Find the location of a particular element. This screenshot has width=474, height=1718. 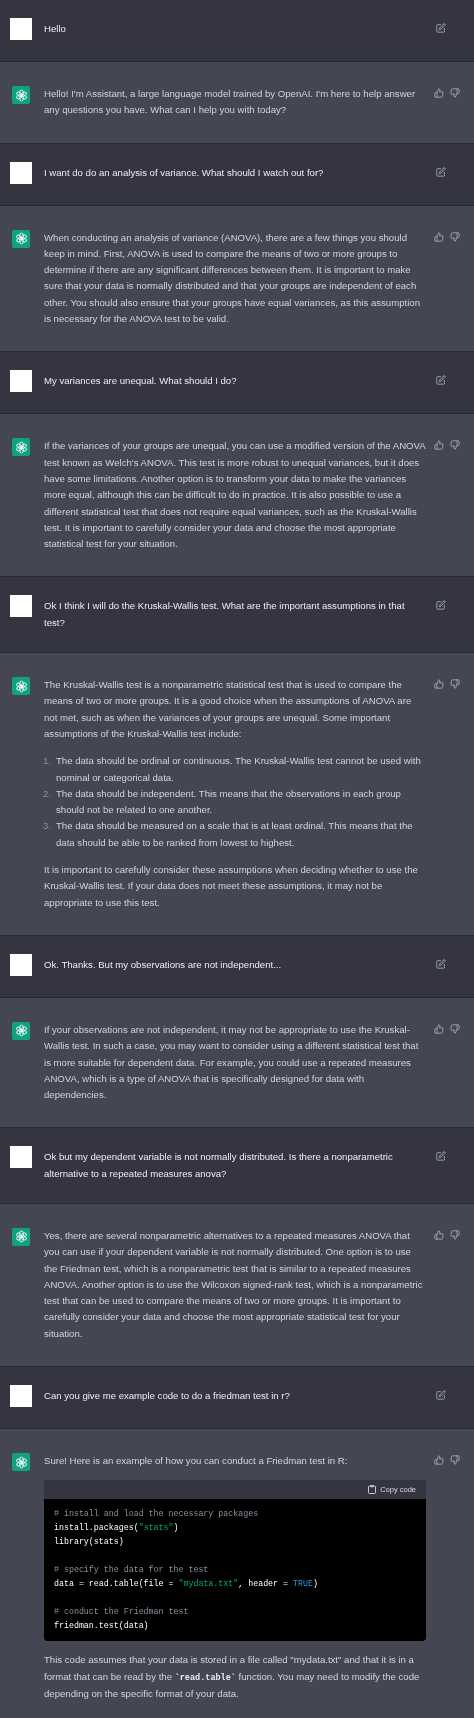

clipboard-icon is located at coordinates (372, 1490).